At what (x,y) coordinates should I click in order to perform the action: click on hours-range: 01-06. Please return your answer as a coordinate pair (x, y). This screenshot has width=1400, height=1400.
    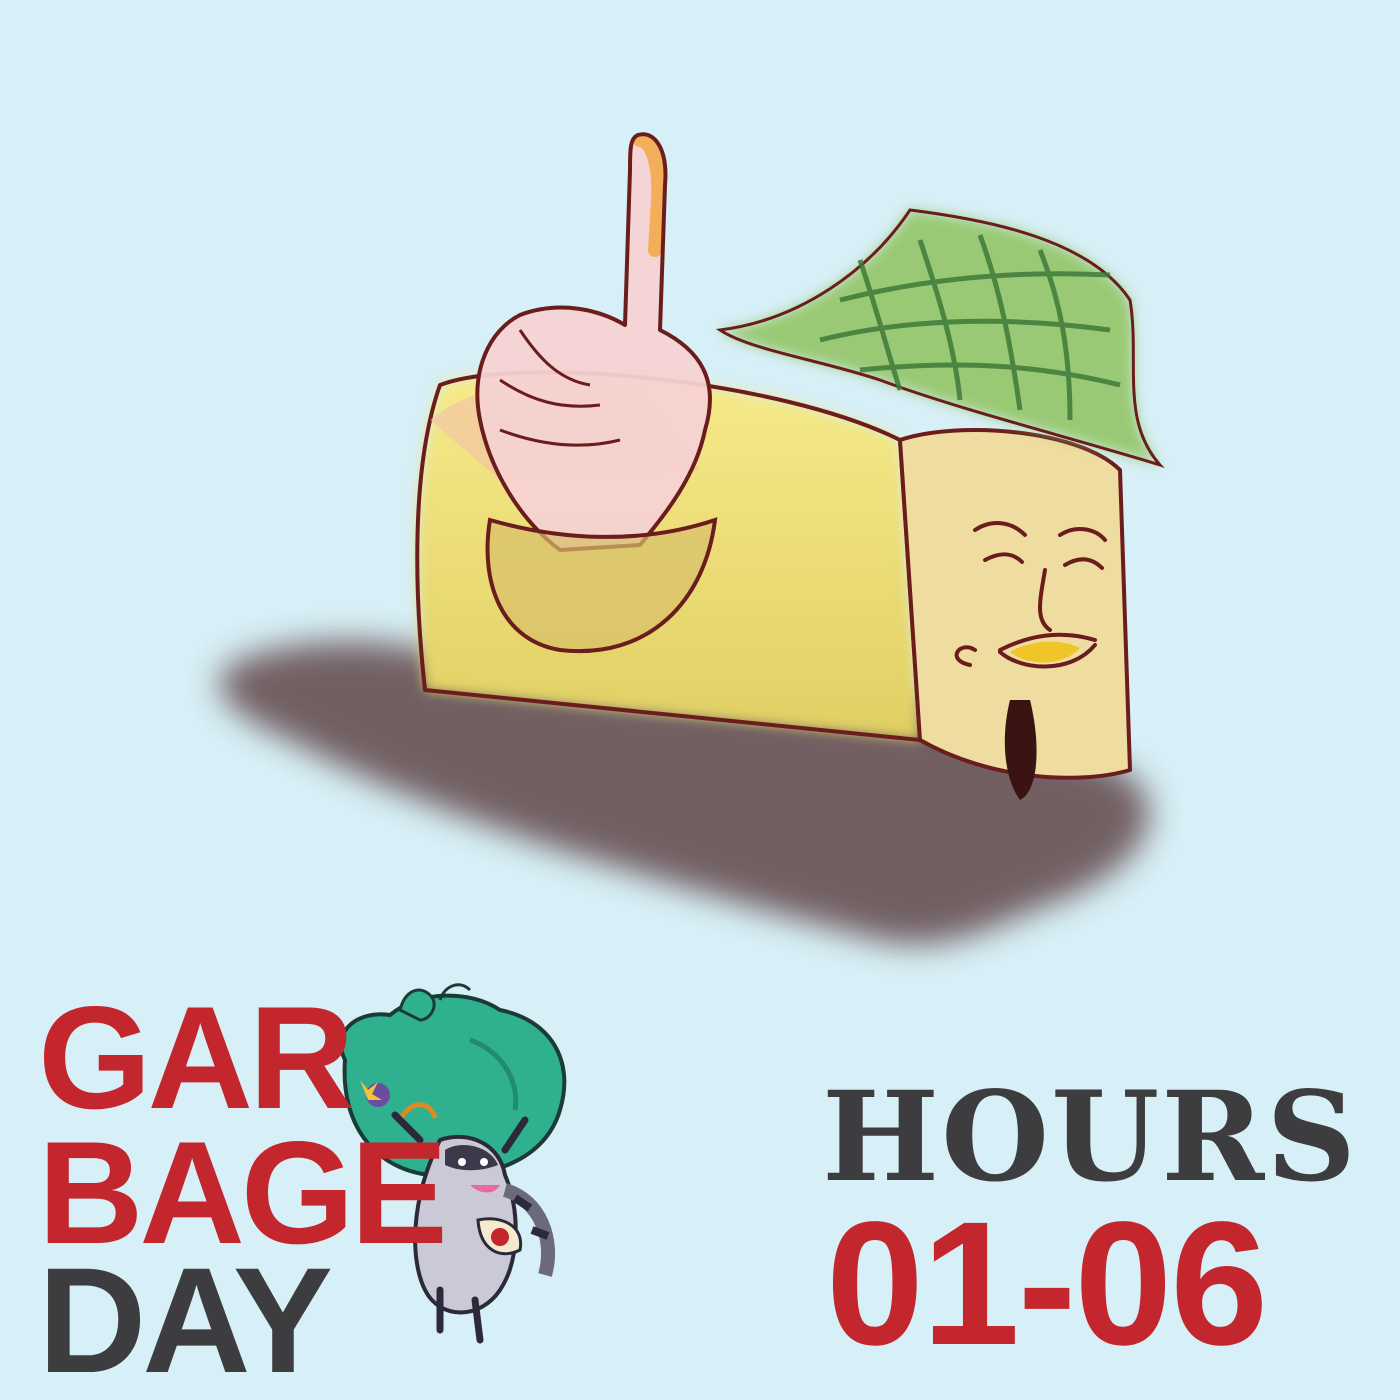
    Looking at the image, I should click on (1047, 1284).